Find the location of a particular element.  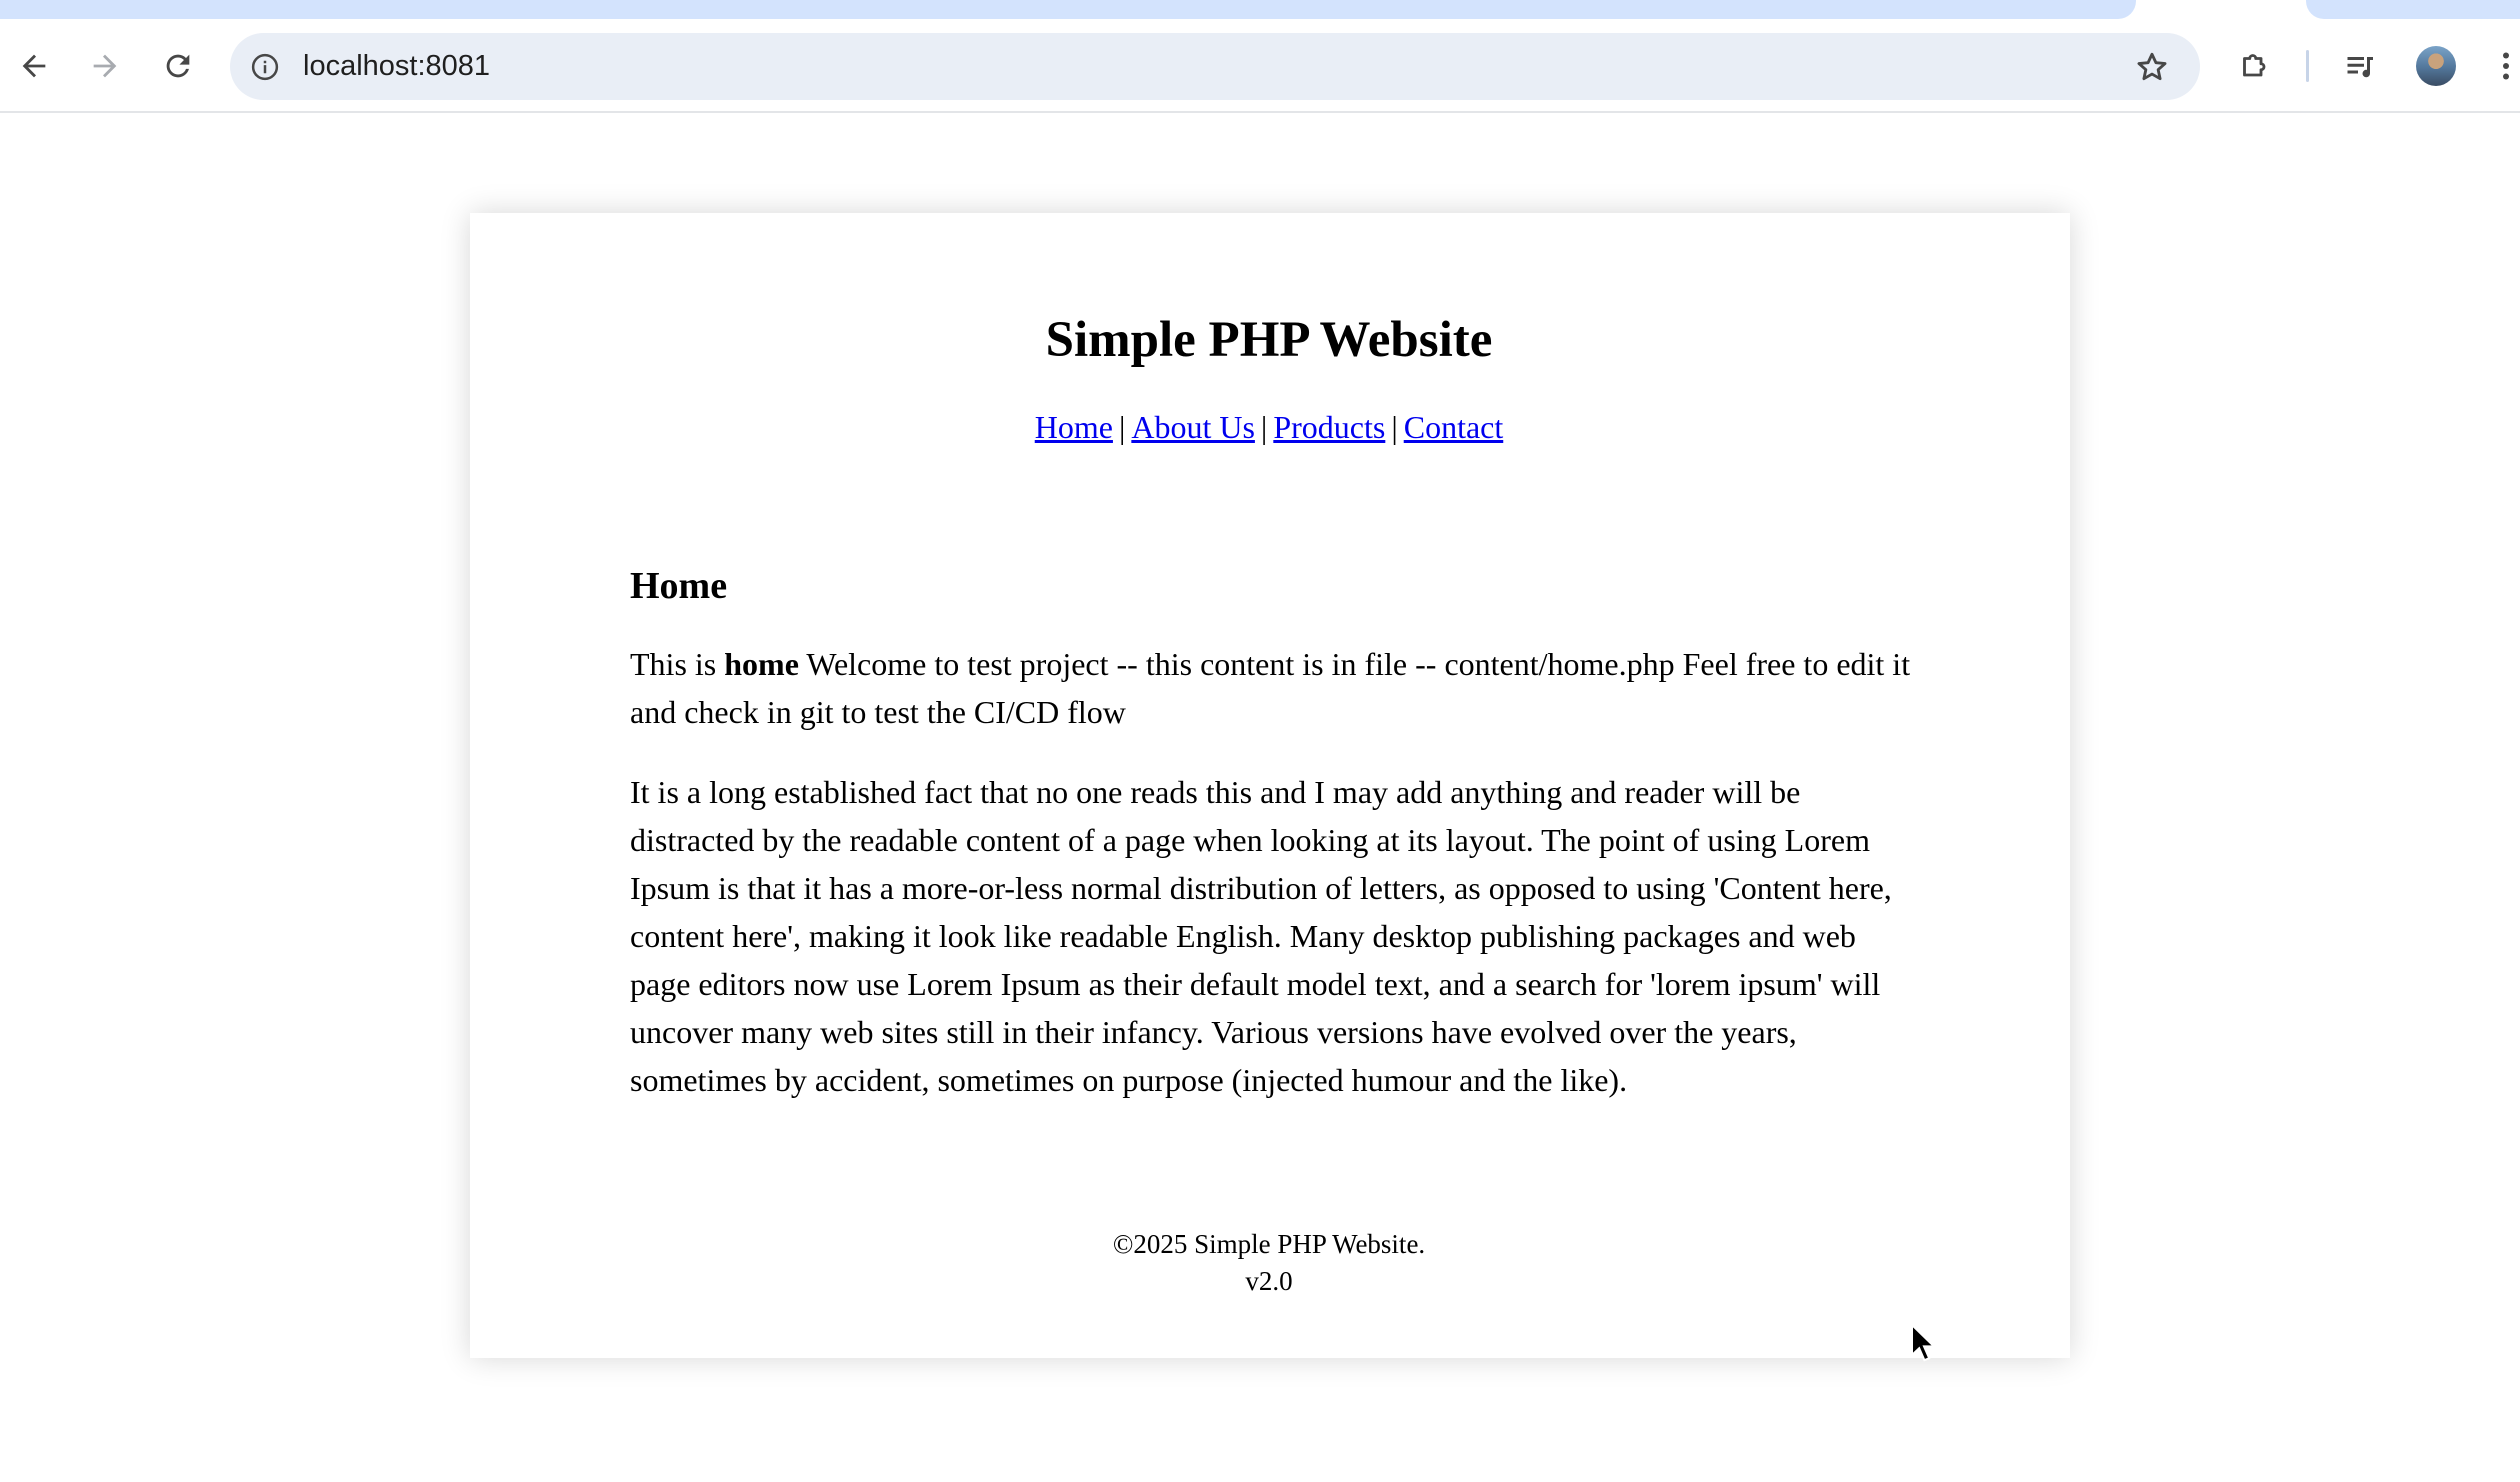

mouse-cursor-icon is located at coordinates (1923, 1342).